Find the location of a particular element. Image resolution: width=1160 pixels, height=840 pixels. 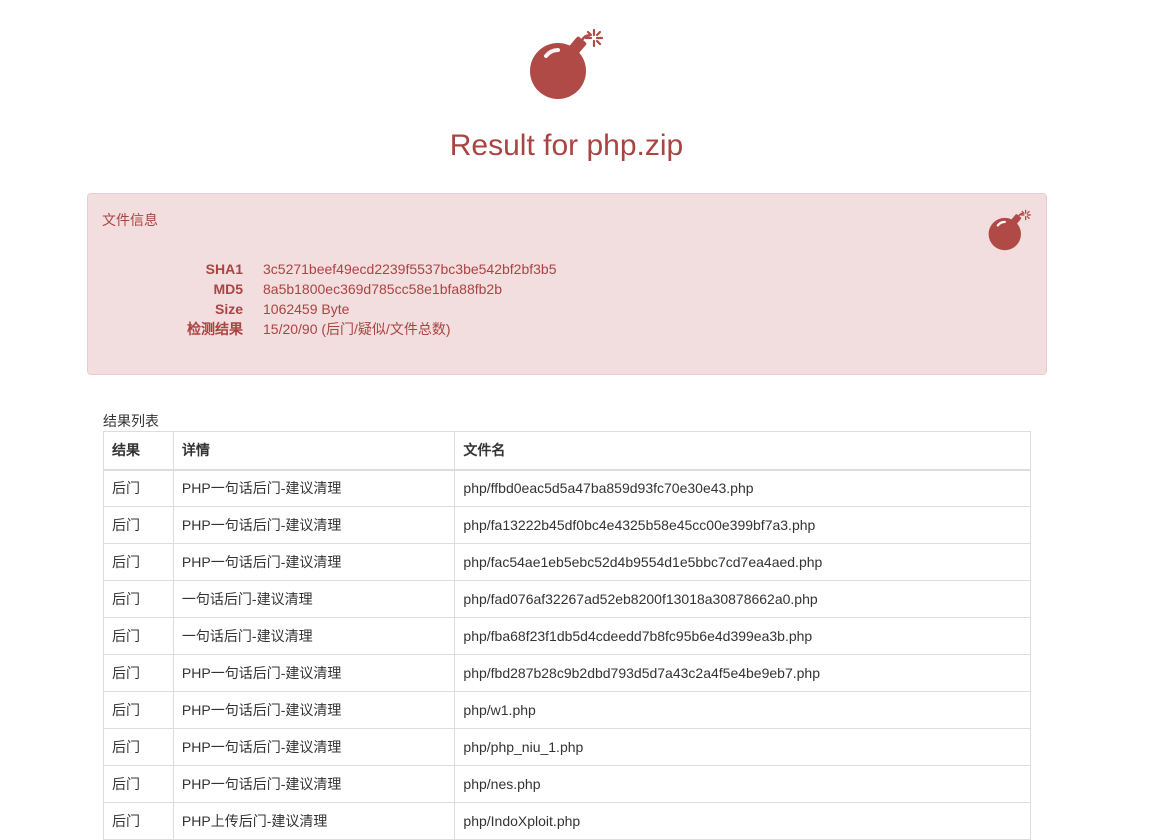

info-key: Size is located at coordinates (228, 309).